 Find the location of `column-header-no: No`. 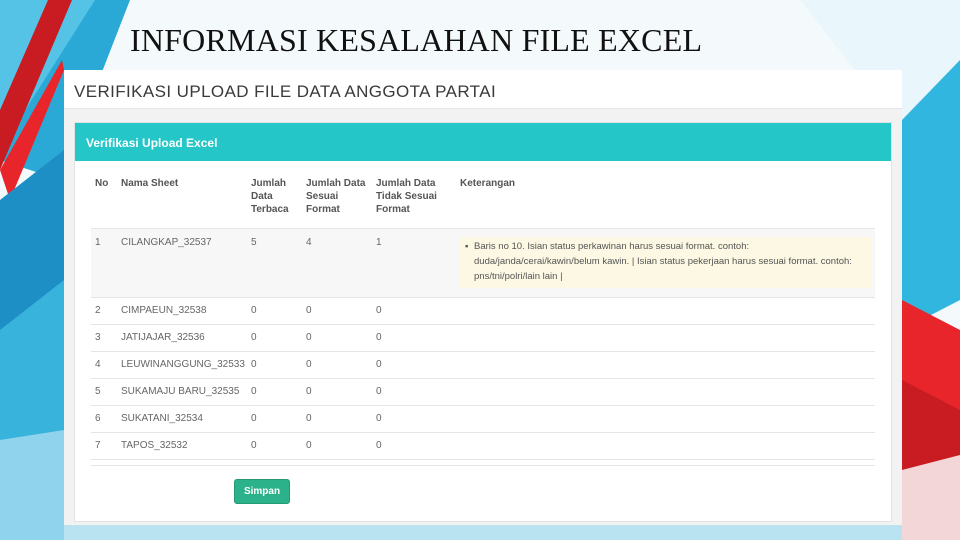

column-header-no: No is located at coordinates (104, 203).